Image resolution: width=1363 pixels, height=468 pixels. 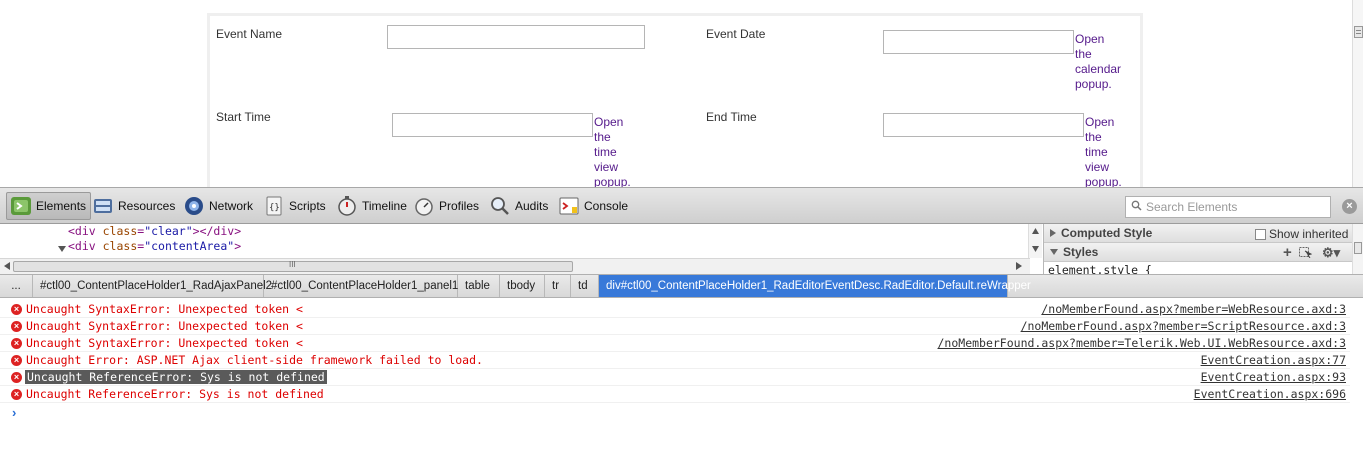 I want to click on tab-profiles-label: Profiles, so click(x=459, y=206).